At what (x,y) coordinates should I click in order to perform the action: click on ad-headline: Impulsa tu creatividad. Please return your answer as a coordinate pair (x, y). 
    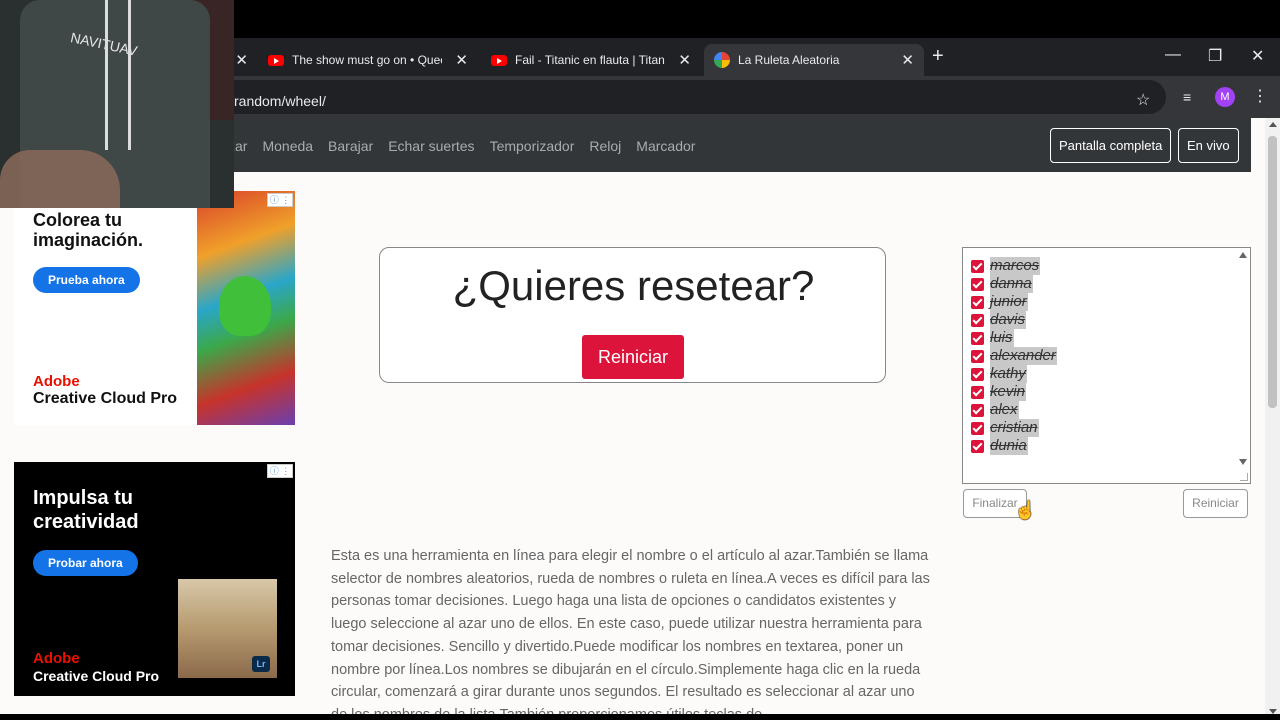
    Looking at the image, I should click on (86, 510).